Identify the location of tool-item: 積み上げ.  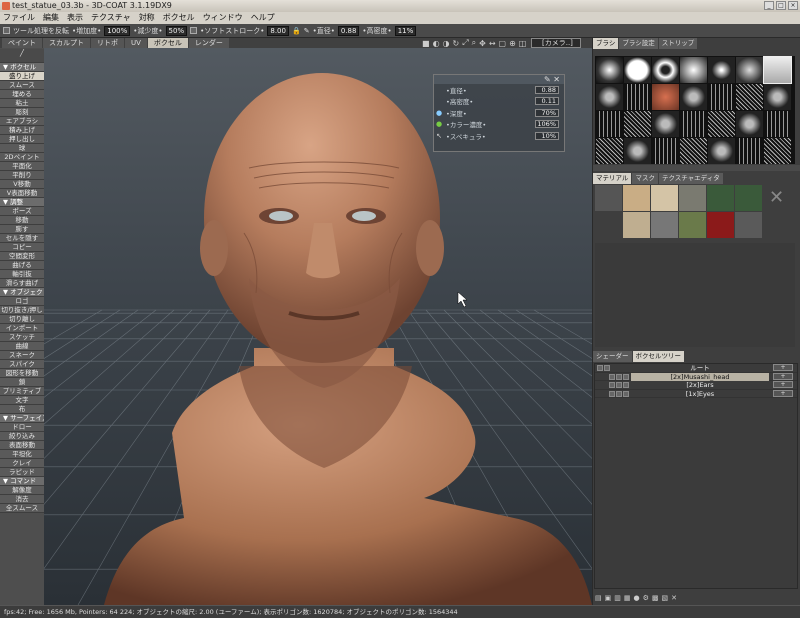
(22, 130).